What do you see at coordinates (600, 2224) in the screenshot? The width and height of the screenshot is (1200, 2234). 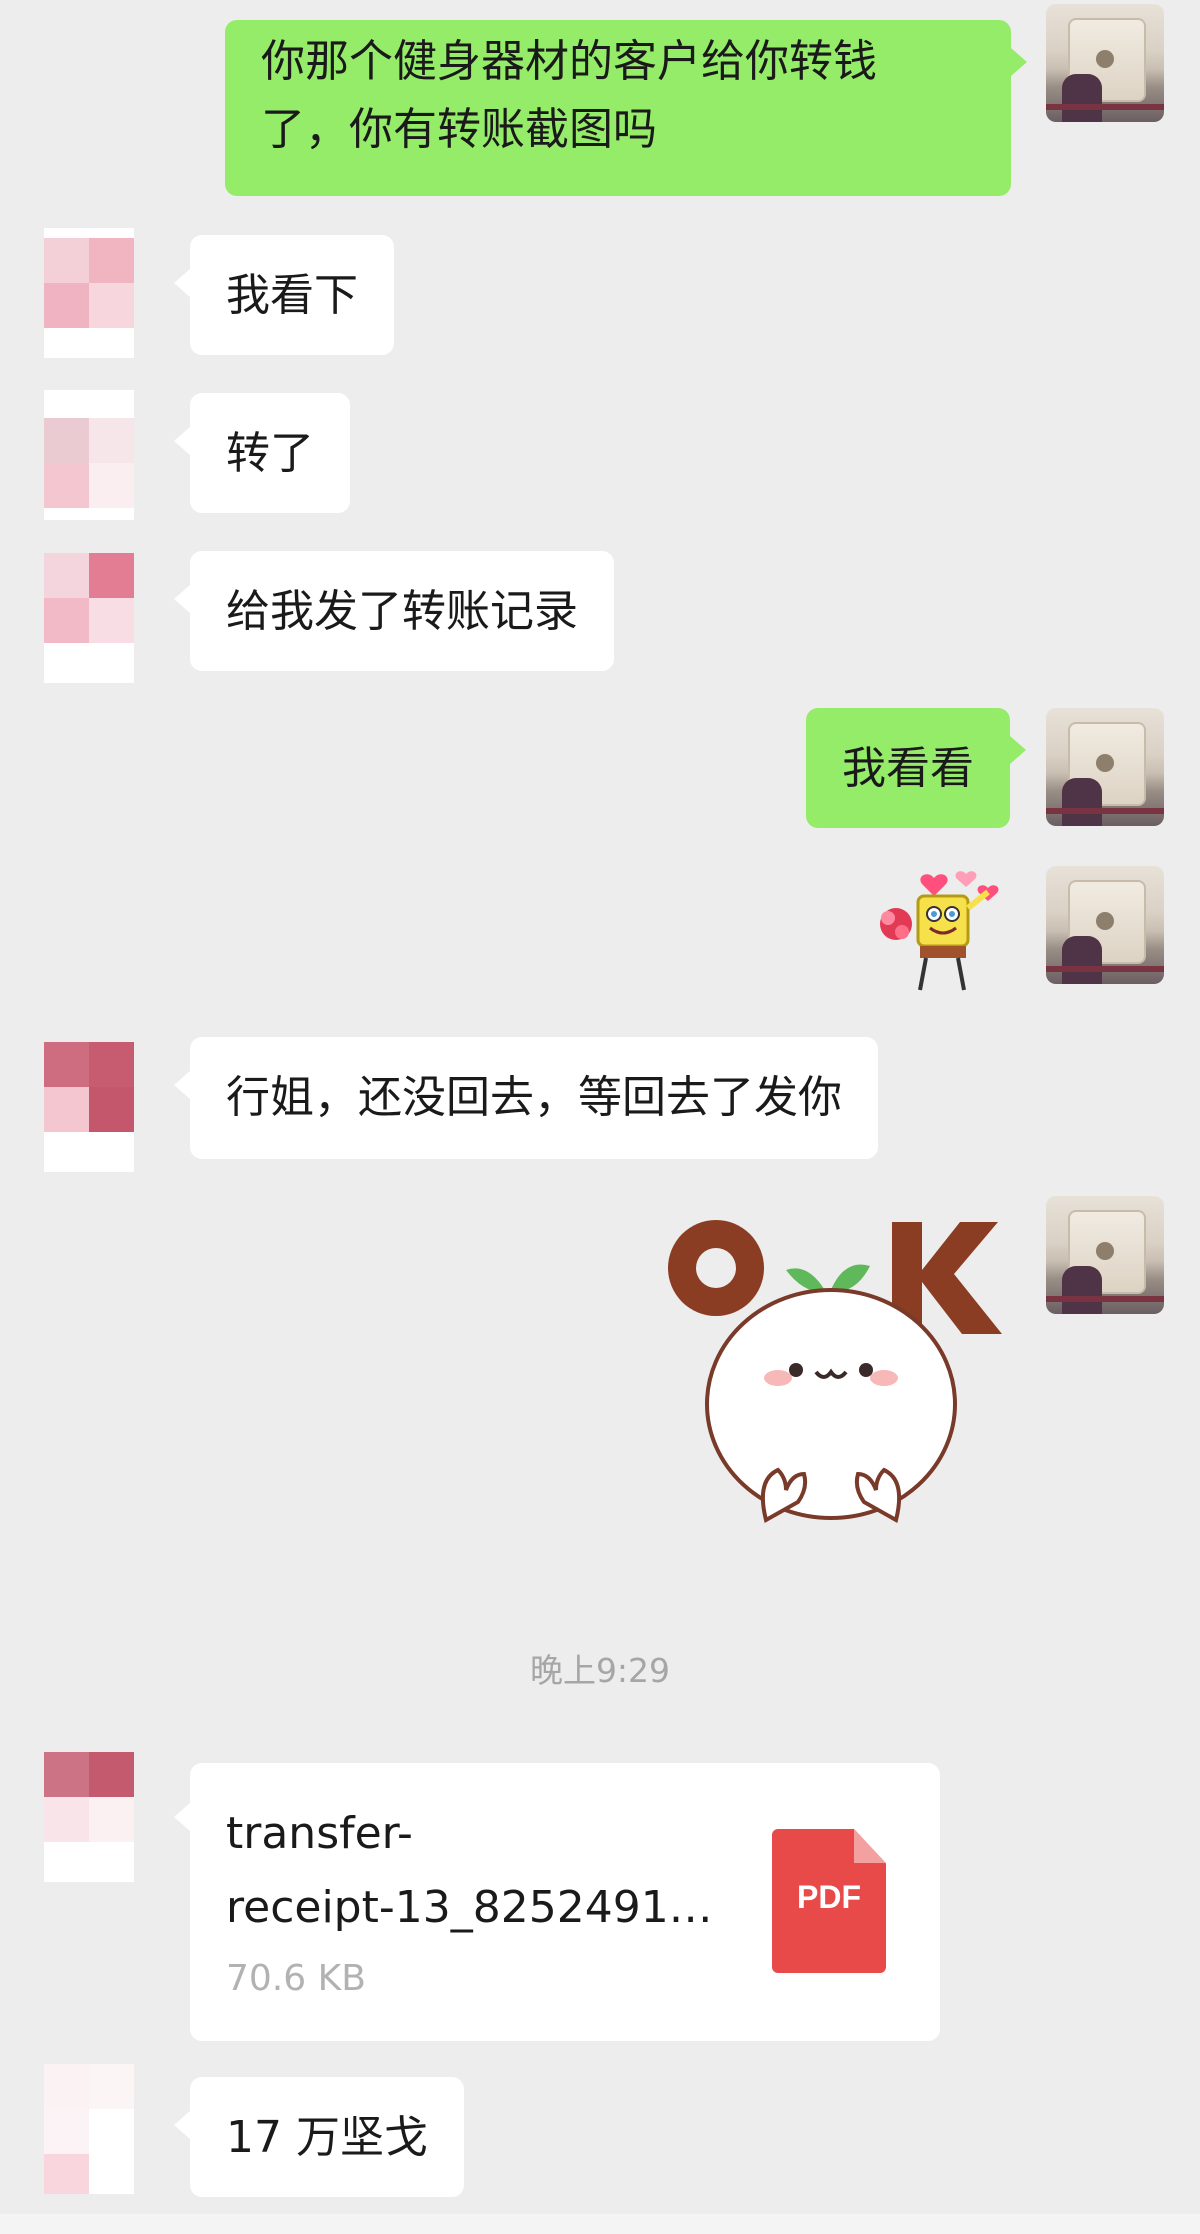 I see `bottom-edge` at bounding box center [600, 2224].